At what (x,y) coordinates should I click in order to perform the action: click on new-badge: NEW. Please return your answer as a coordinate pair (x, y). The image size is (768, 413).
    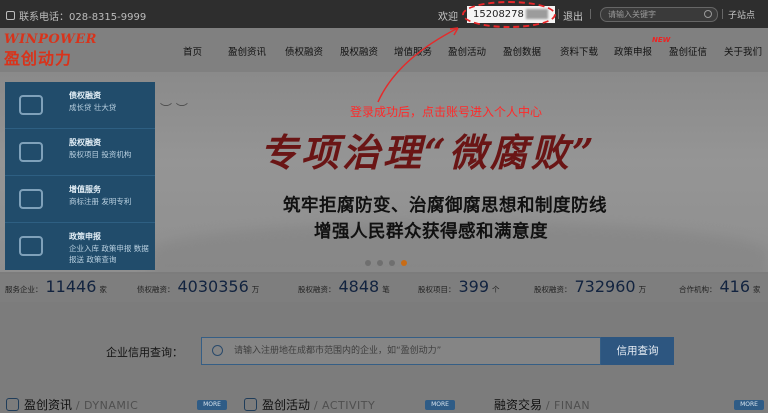
    Looking at the image, I should click on (661, 40).